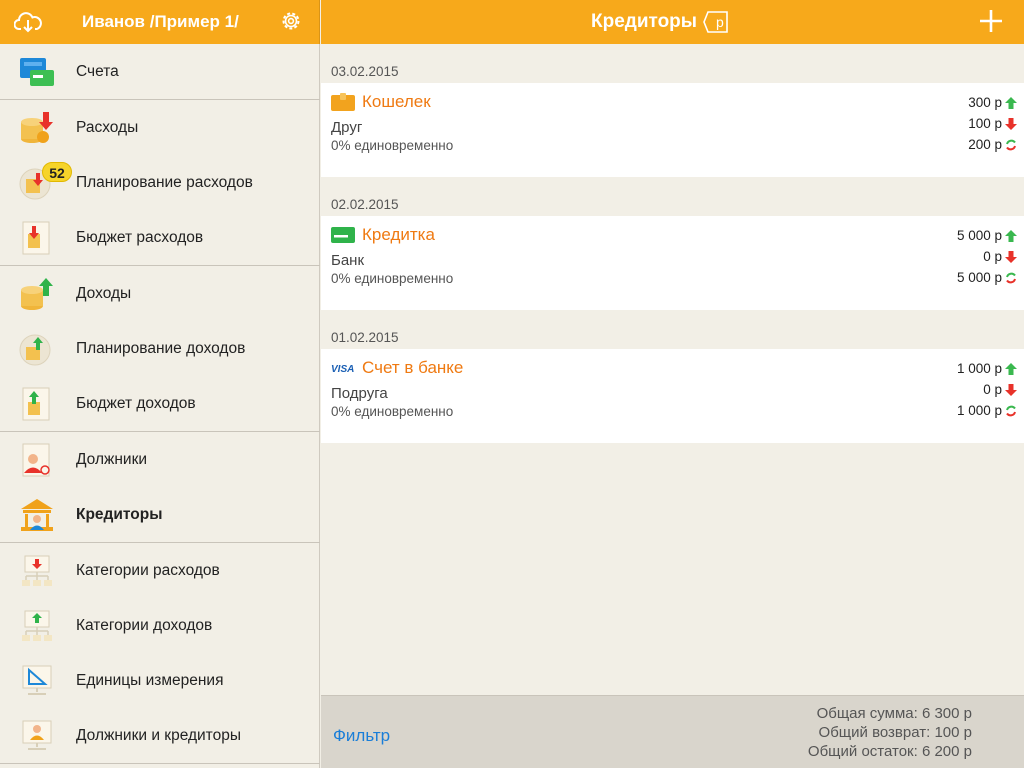 This screenshot has height=768, width=1024. I want to click on visa-icon: VISA, so click(342, 369).